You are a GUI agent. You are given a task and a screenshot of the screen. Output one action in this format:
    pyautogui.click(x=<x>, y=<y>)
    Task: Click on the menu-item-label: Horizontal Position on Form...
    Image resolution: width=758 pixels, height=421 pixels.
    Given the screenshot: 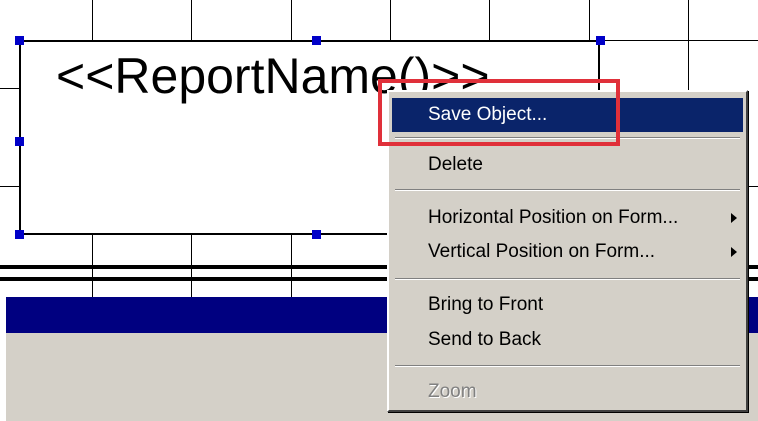 What is the action you would take?
    pyautogui.click(x=553, y=217)
    